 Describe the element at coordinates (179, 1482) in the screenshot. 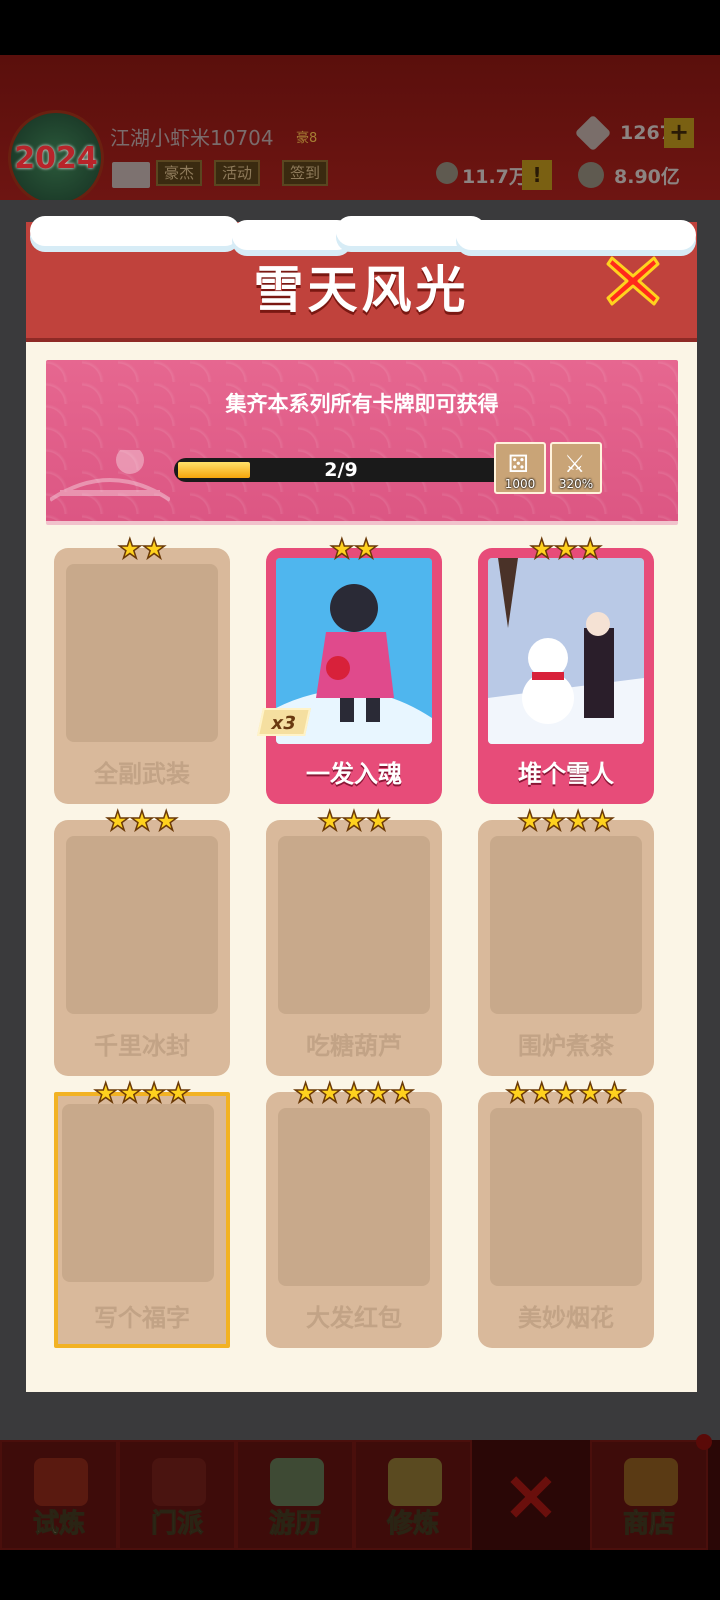

I see `sect-icon` at that location.